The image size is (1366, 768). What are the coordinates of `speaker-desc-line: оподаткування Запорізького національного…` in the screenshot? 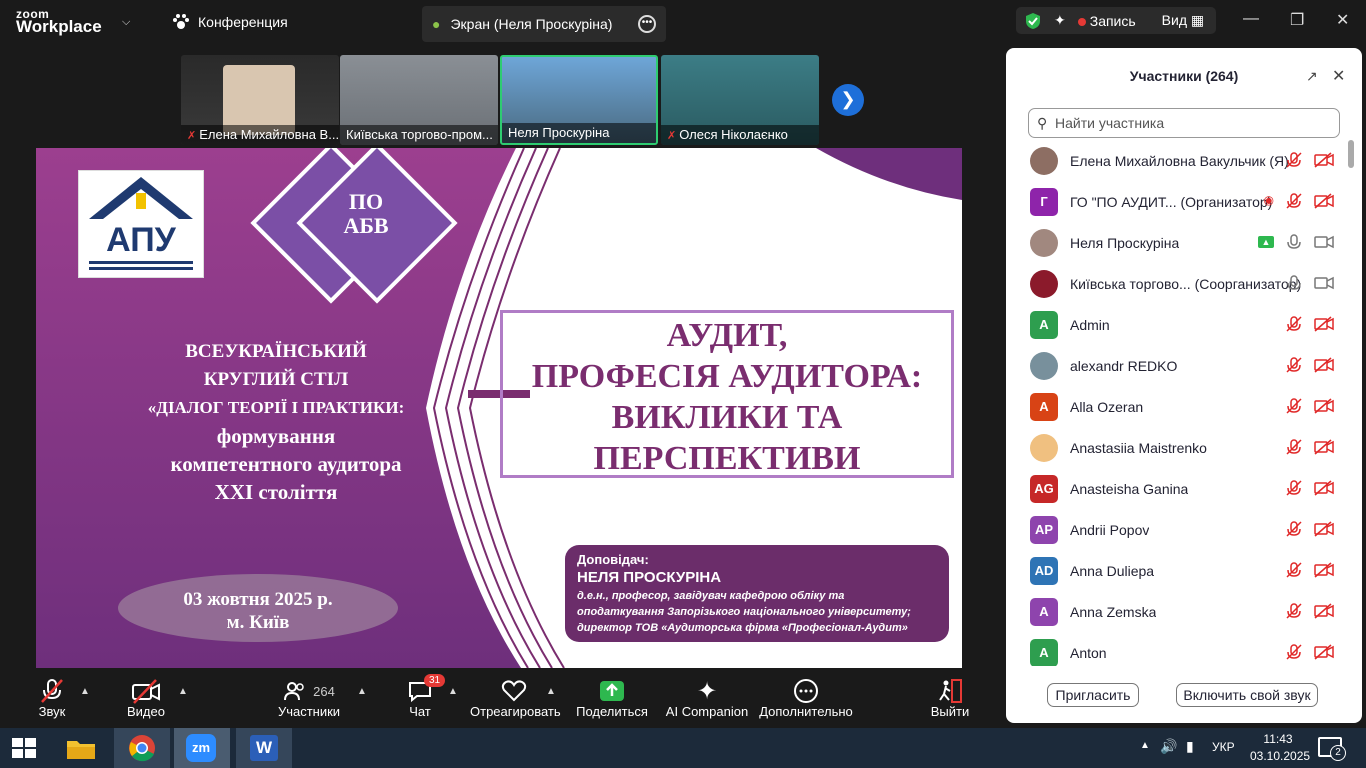 It's located at (744, 612).